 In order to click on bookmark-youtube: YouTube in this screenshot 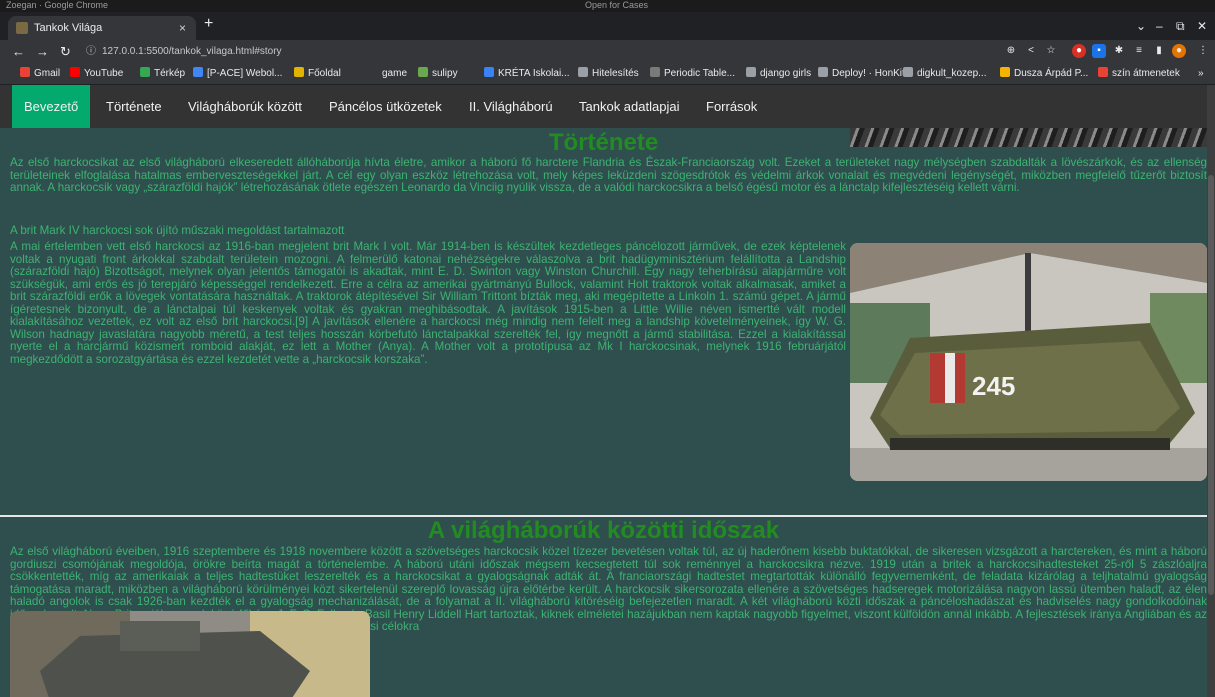, I will do `click(96, 74)`.